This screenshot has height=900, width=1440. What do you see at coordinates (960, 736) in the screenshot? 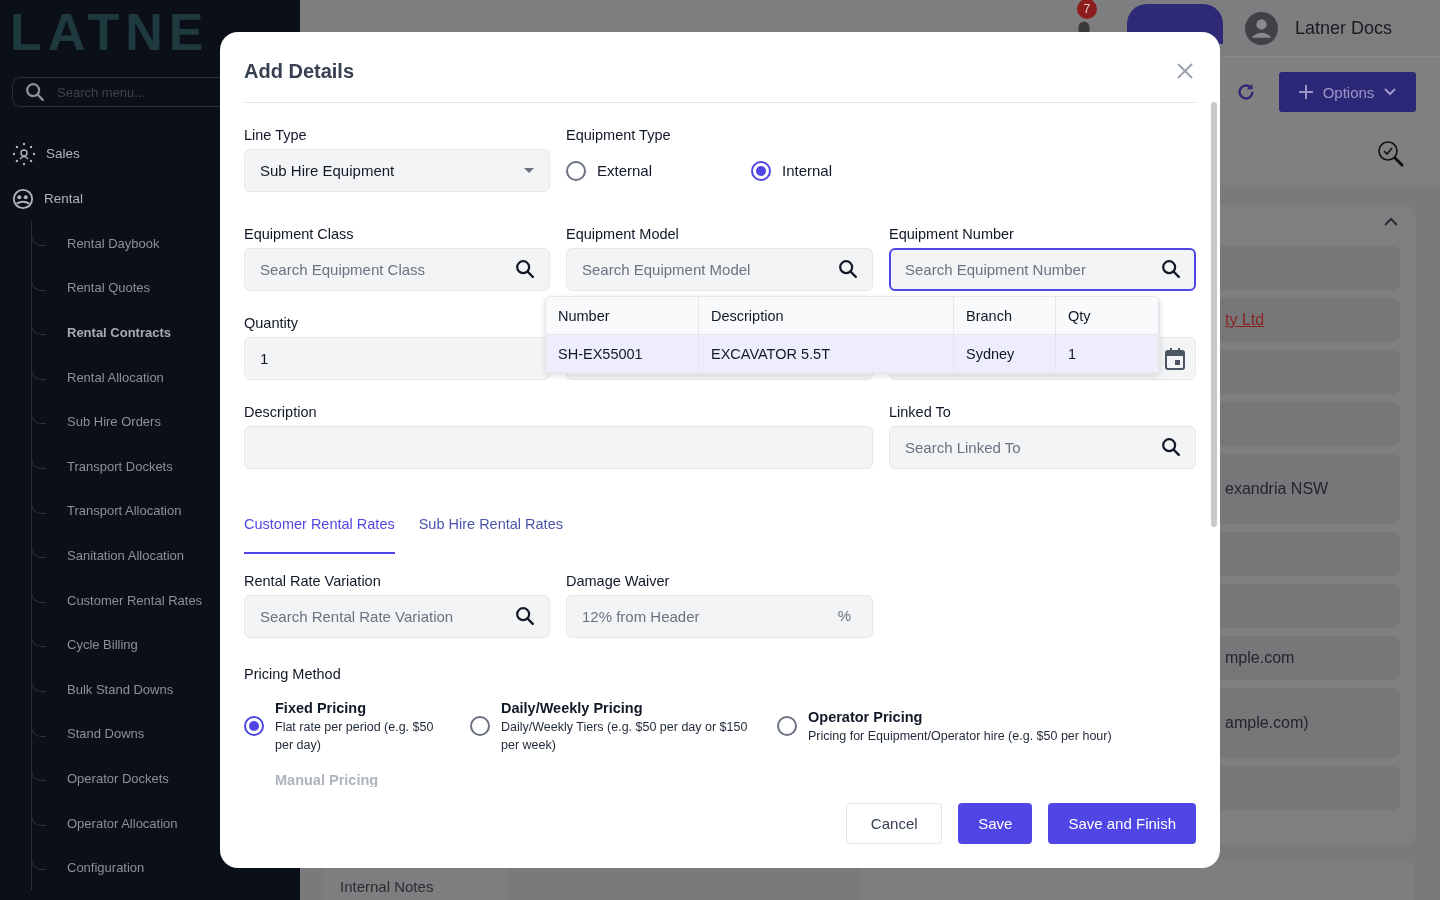
I see `option-description: Pricing for Equipment/Operator hire (e.g. $50 per hour)` at bounding box center [960, 736].